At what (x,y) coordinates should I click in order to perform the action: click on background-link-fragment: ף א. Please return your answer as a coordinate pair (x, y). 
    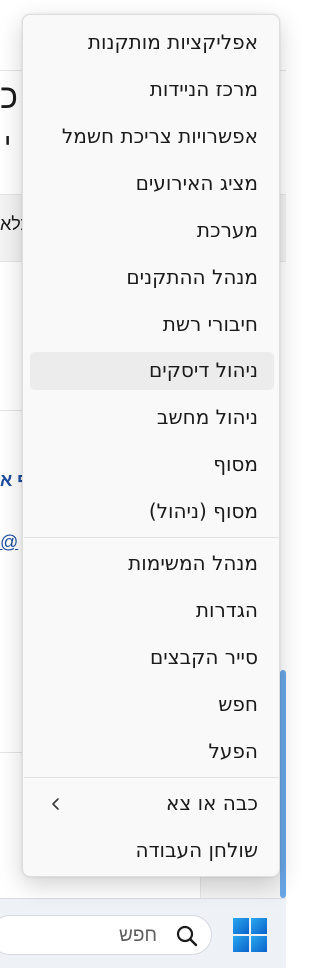
    Looking at the image, I should click on (11, 480).